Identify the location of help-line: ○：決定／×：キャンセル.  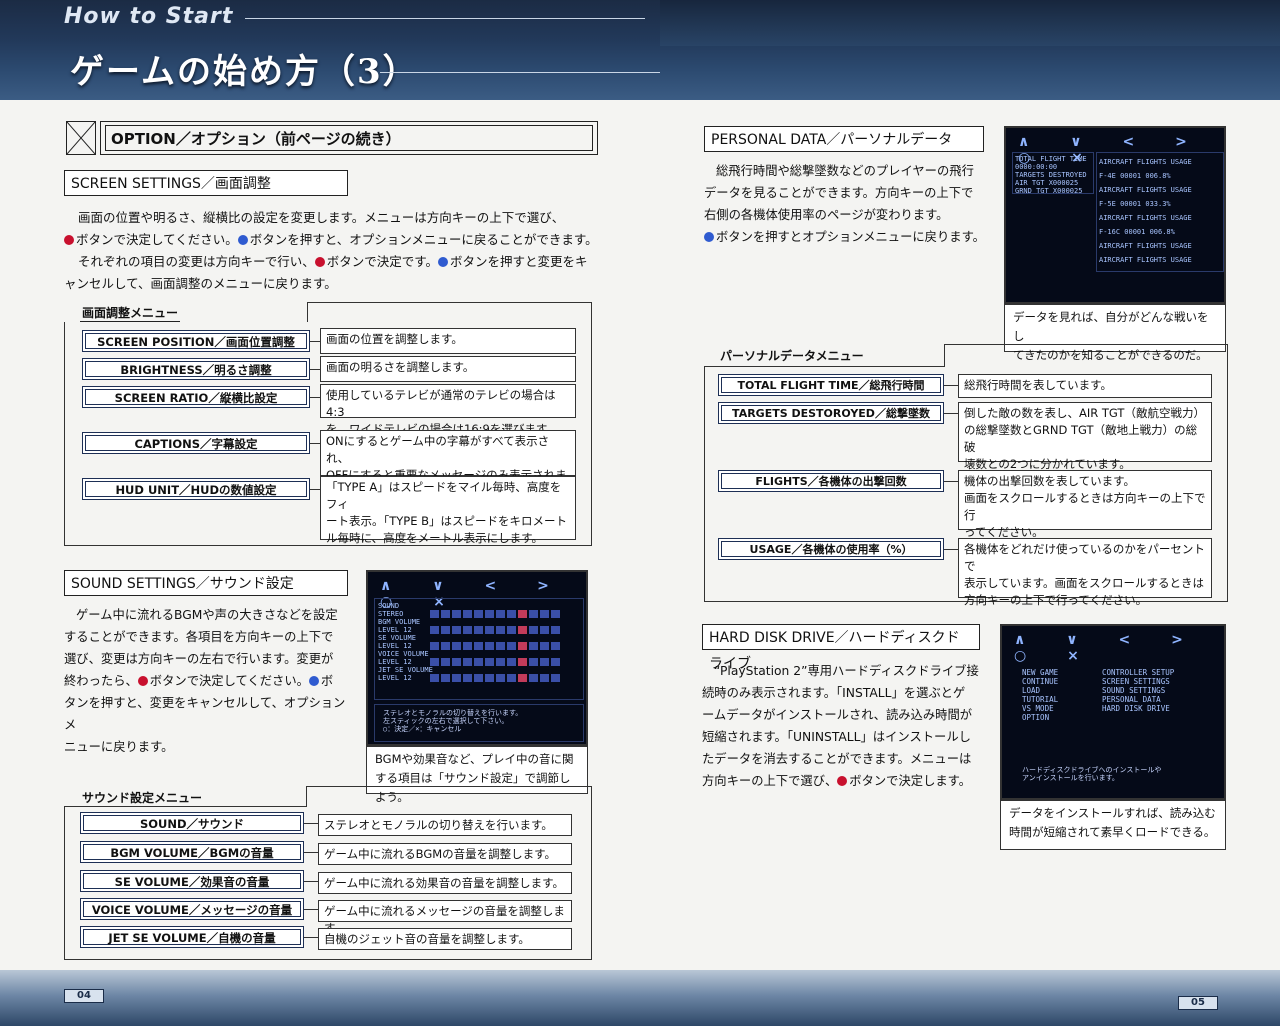
(422, 729).